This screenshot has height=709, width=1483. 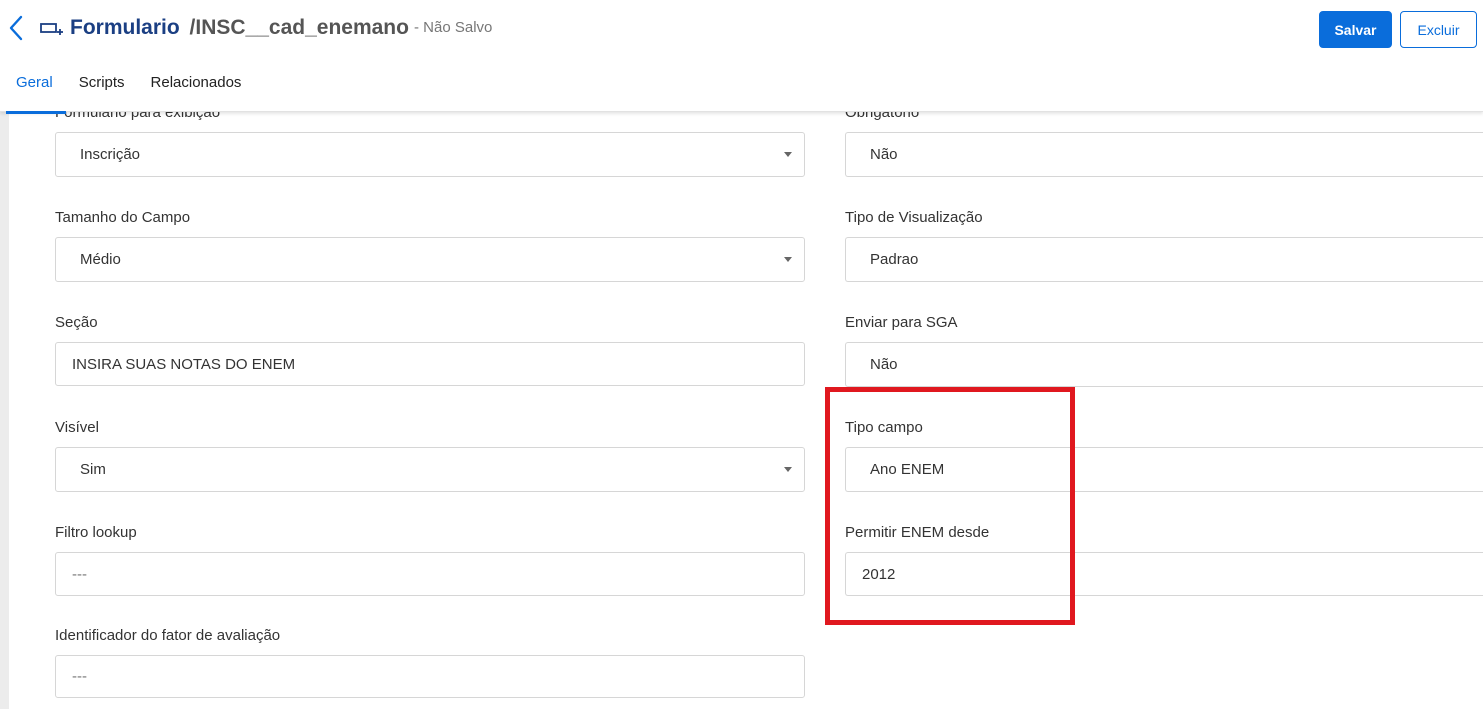 I want to click on form-icon, so click(x=52, y=29).